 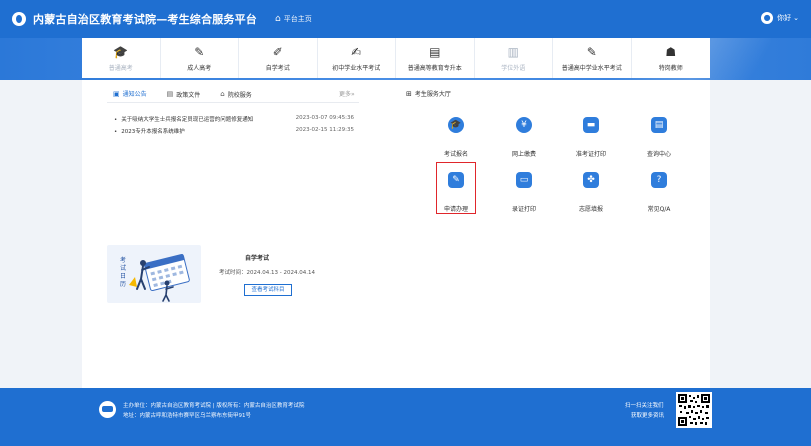 I want to click on user-greeting: 你好, so click(x=784, y=18).